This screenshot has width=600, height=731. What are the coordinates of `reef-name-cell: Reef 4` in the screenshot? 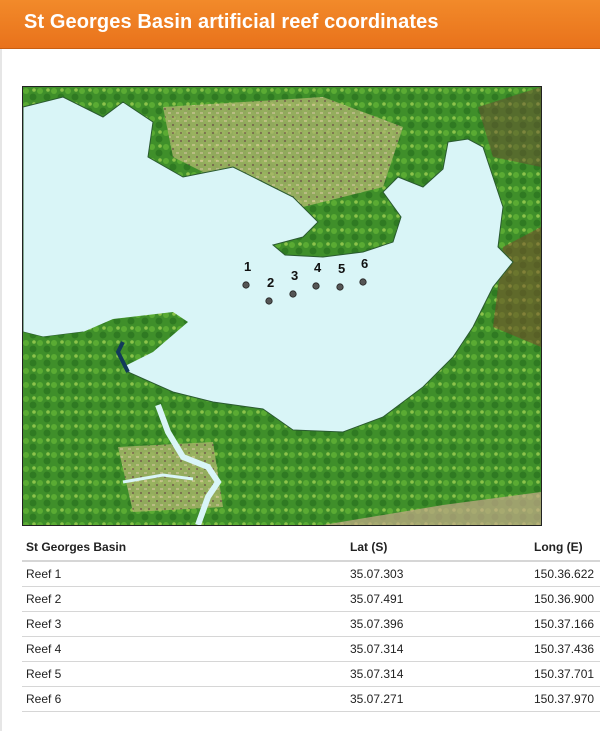 It's located at (184, 649).